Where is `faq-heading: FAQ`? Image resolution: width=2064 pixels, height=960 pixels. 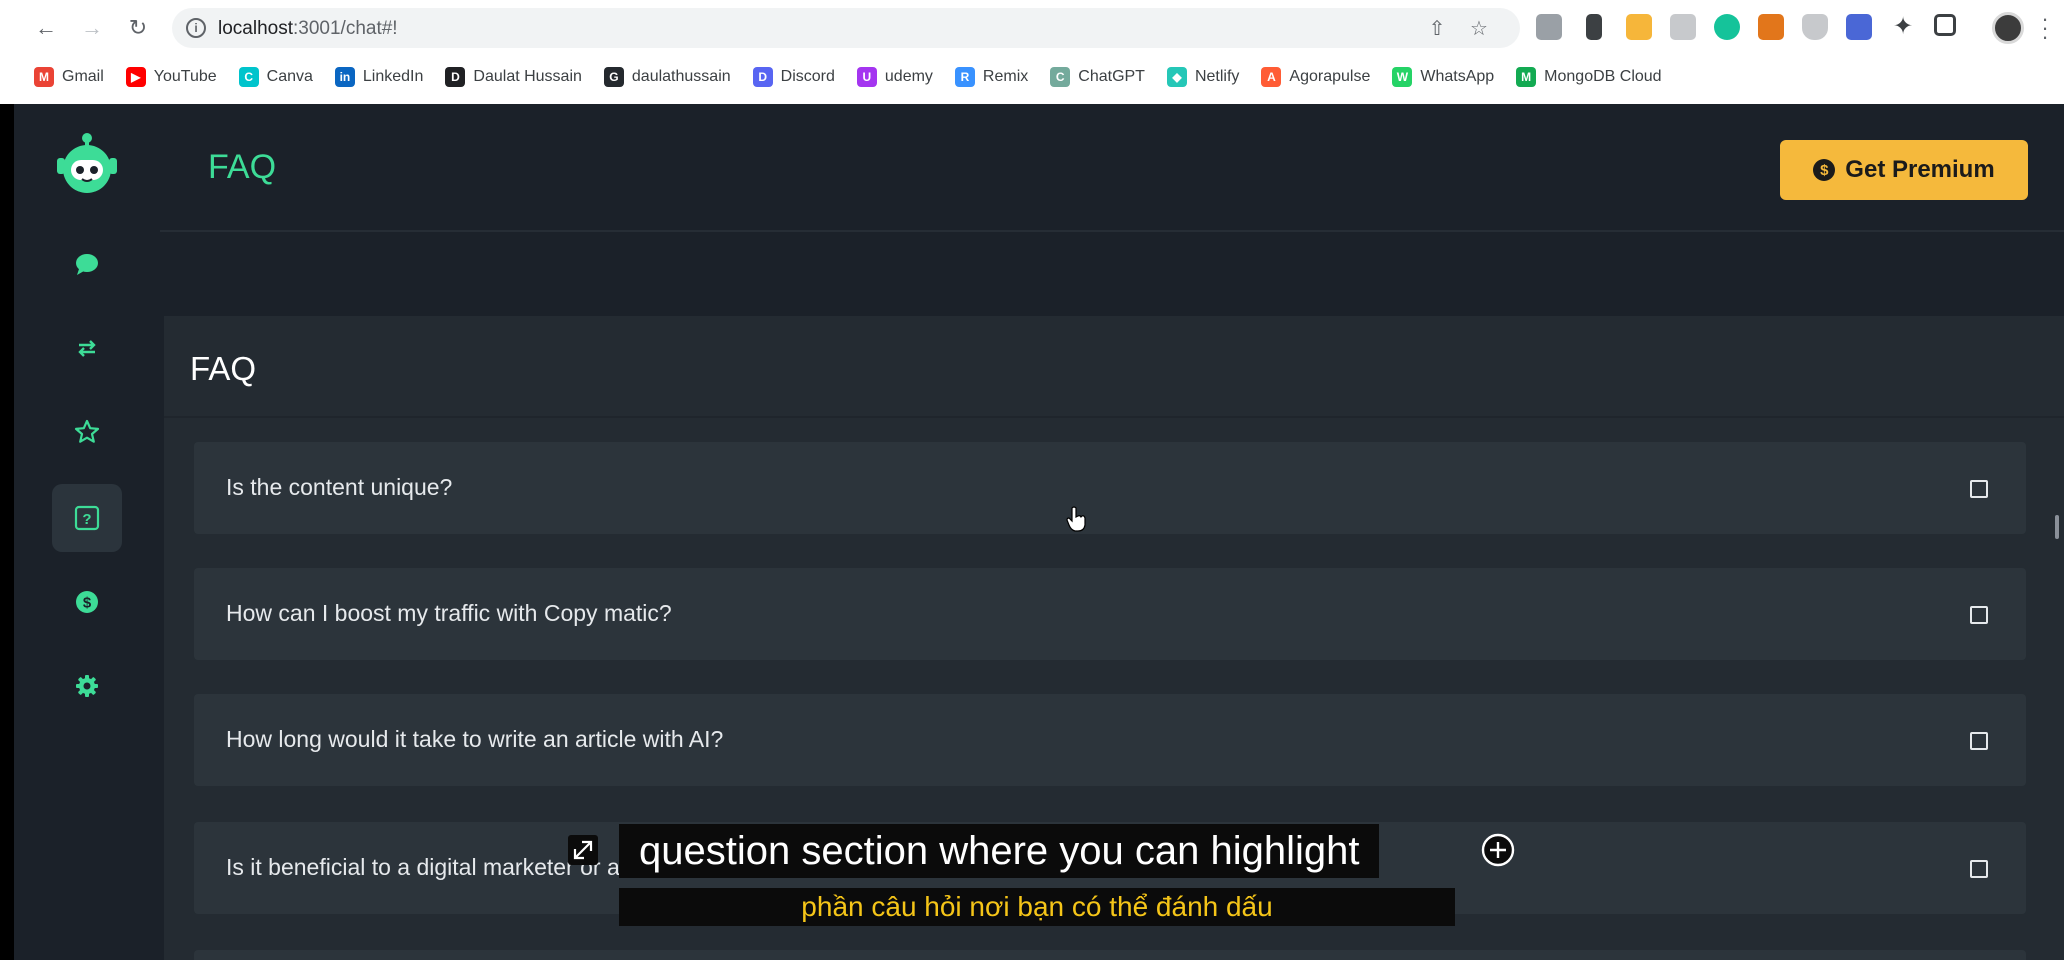 faq-heading: FAQ is located at coordinates (223, 368).